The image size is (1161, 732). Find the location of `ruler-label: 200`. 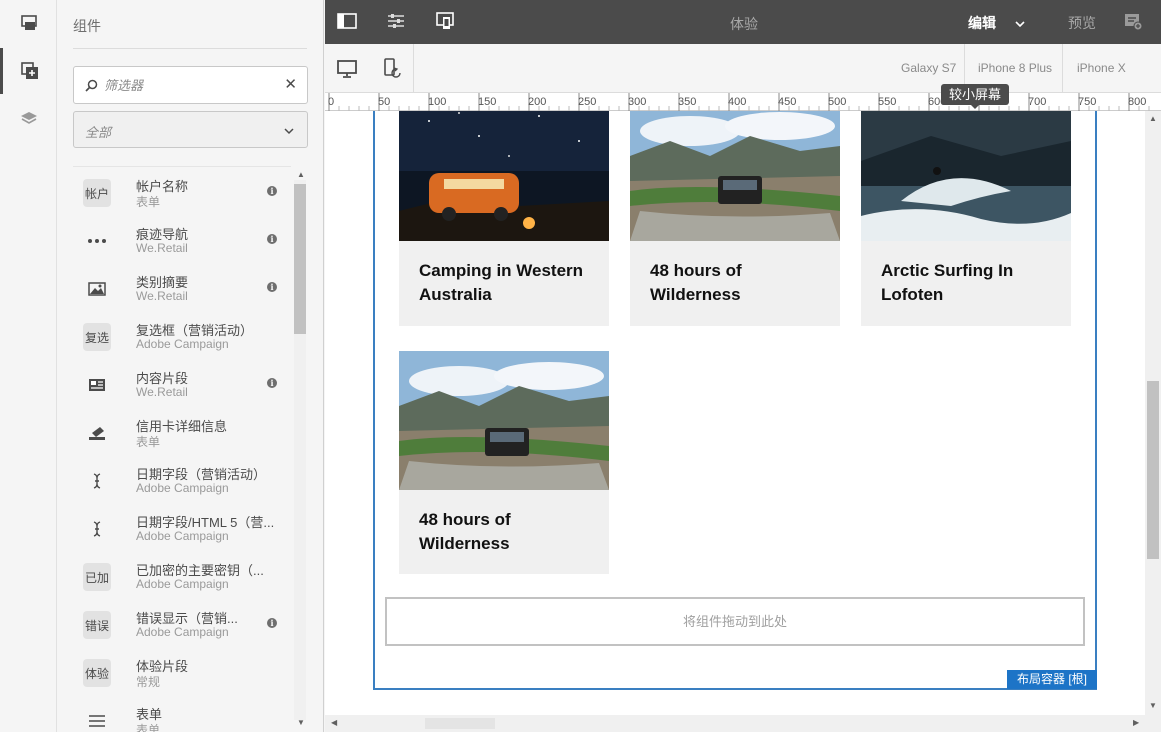

ruler-label: 200 is located at coordinates (537, 102).